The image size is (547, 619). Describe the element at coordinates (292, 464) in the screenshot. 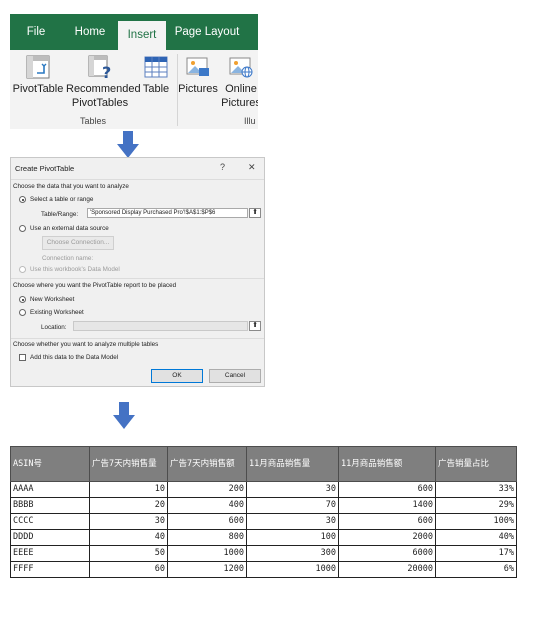

I see `col-header-nov-units: 11月商品销售量` at that location.